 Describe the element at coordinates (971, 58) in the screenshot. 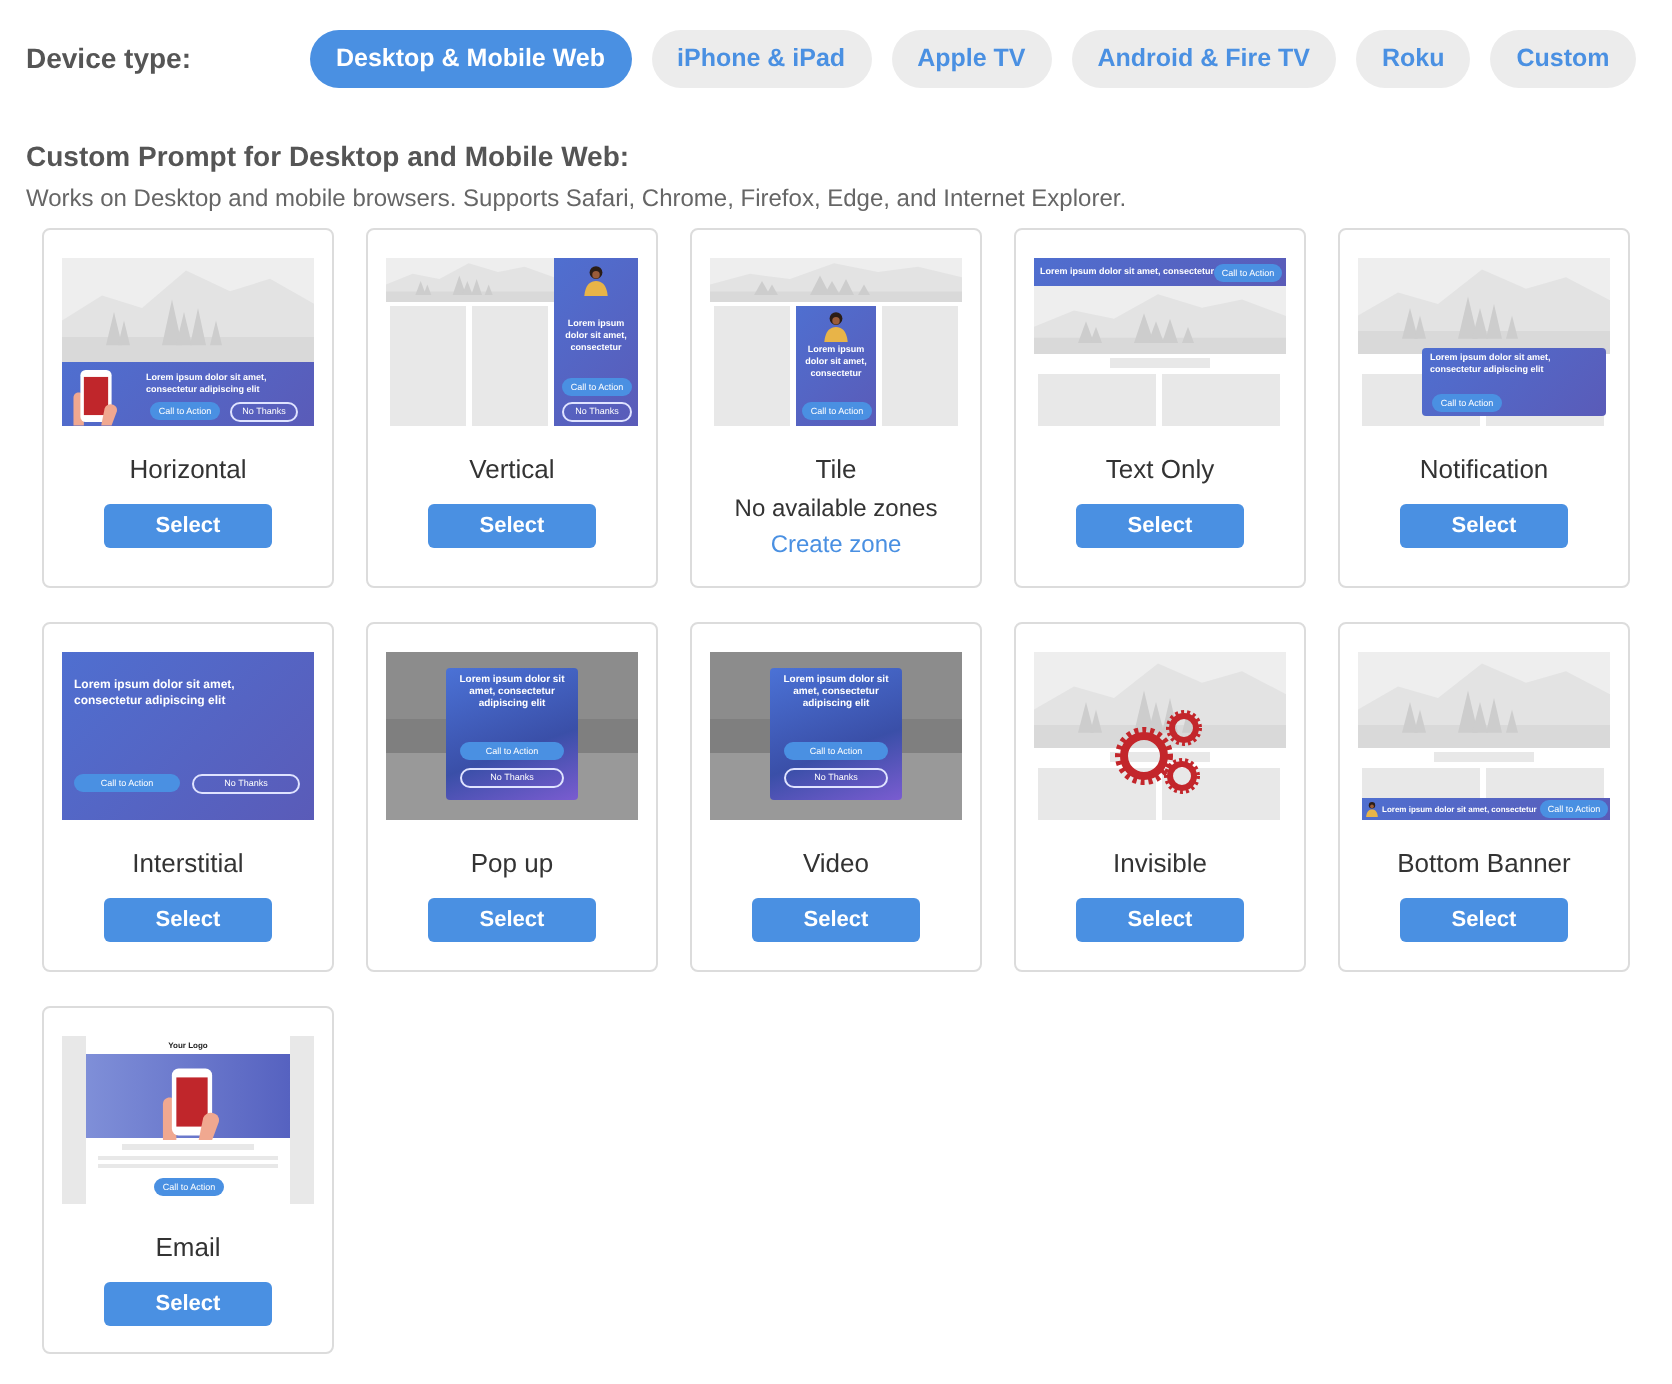

I see `device-tab: Apple TV` at that location.